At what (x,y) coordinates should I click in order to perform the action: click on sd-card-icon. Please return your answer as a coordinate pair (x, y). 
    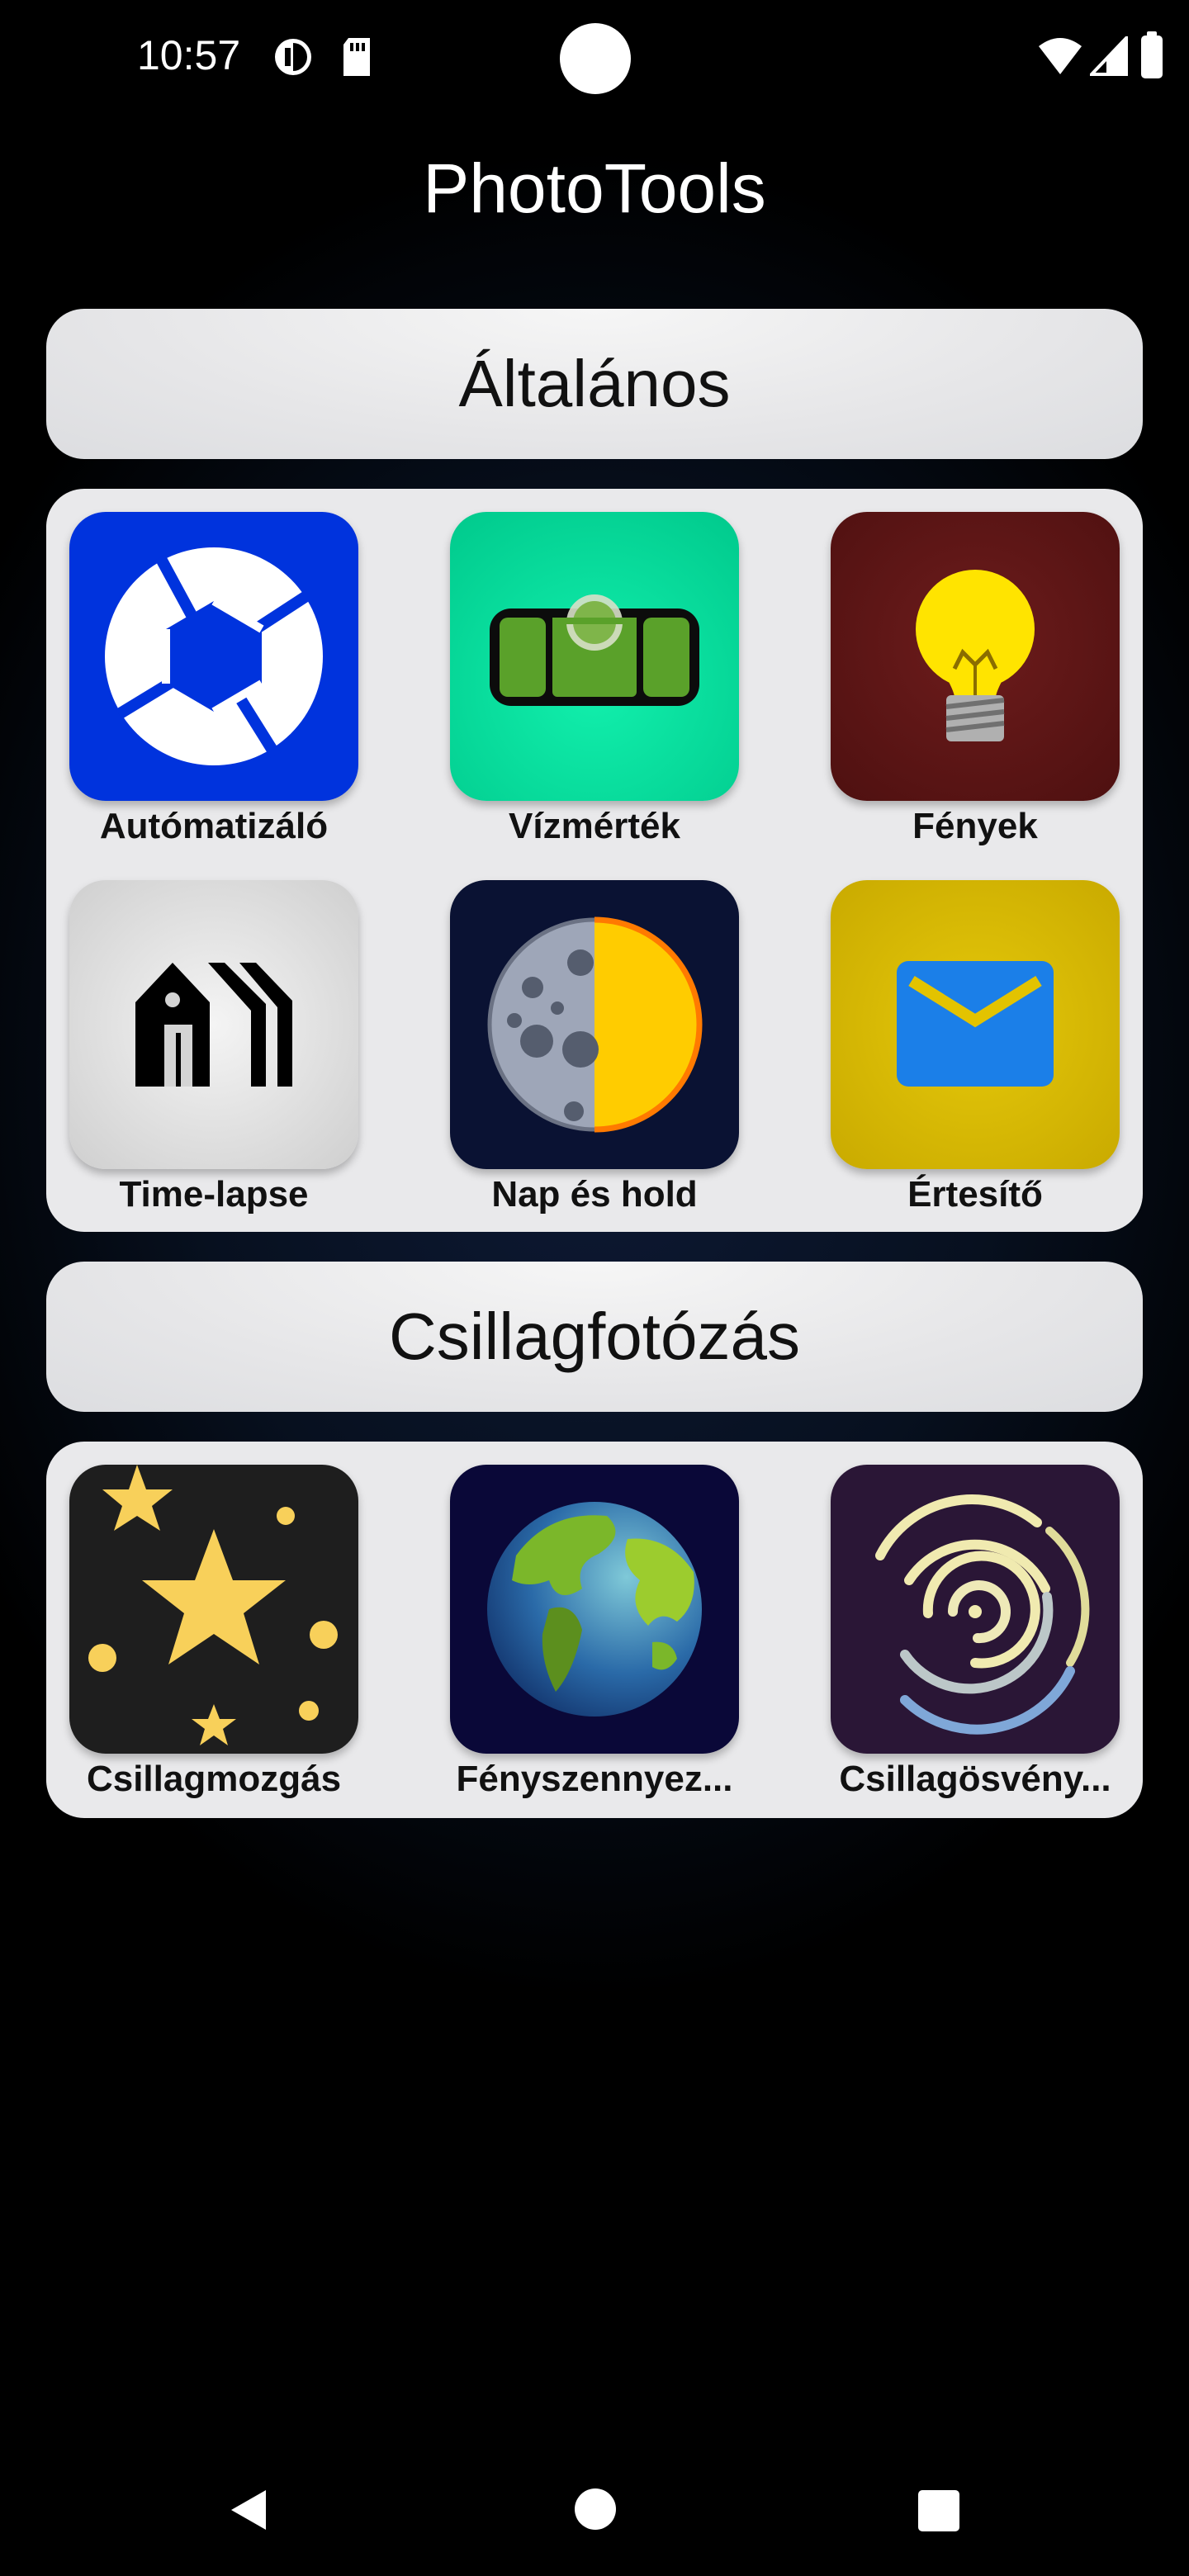
    Looking at the image, I should click on (356, 57).